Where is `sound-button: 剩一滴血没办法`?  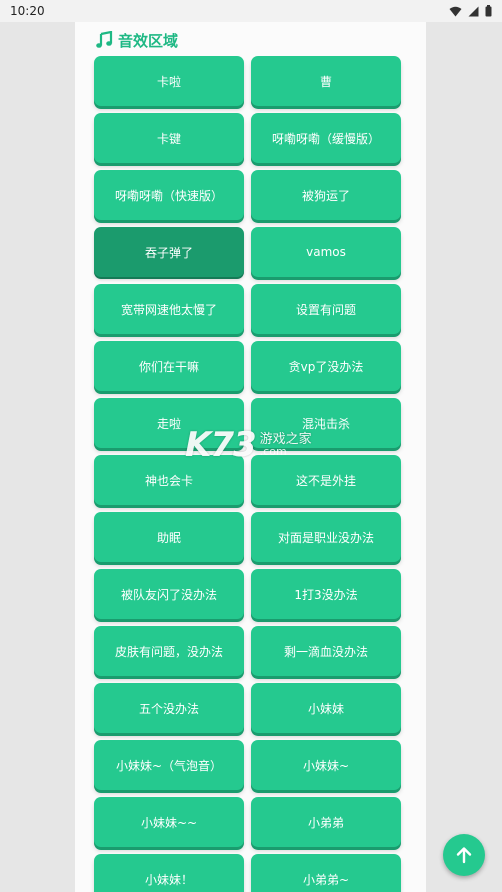 sound-button: 剩一滴血没办法 is located at coordinates (326, 651).